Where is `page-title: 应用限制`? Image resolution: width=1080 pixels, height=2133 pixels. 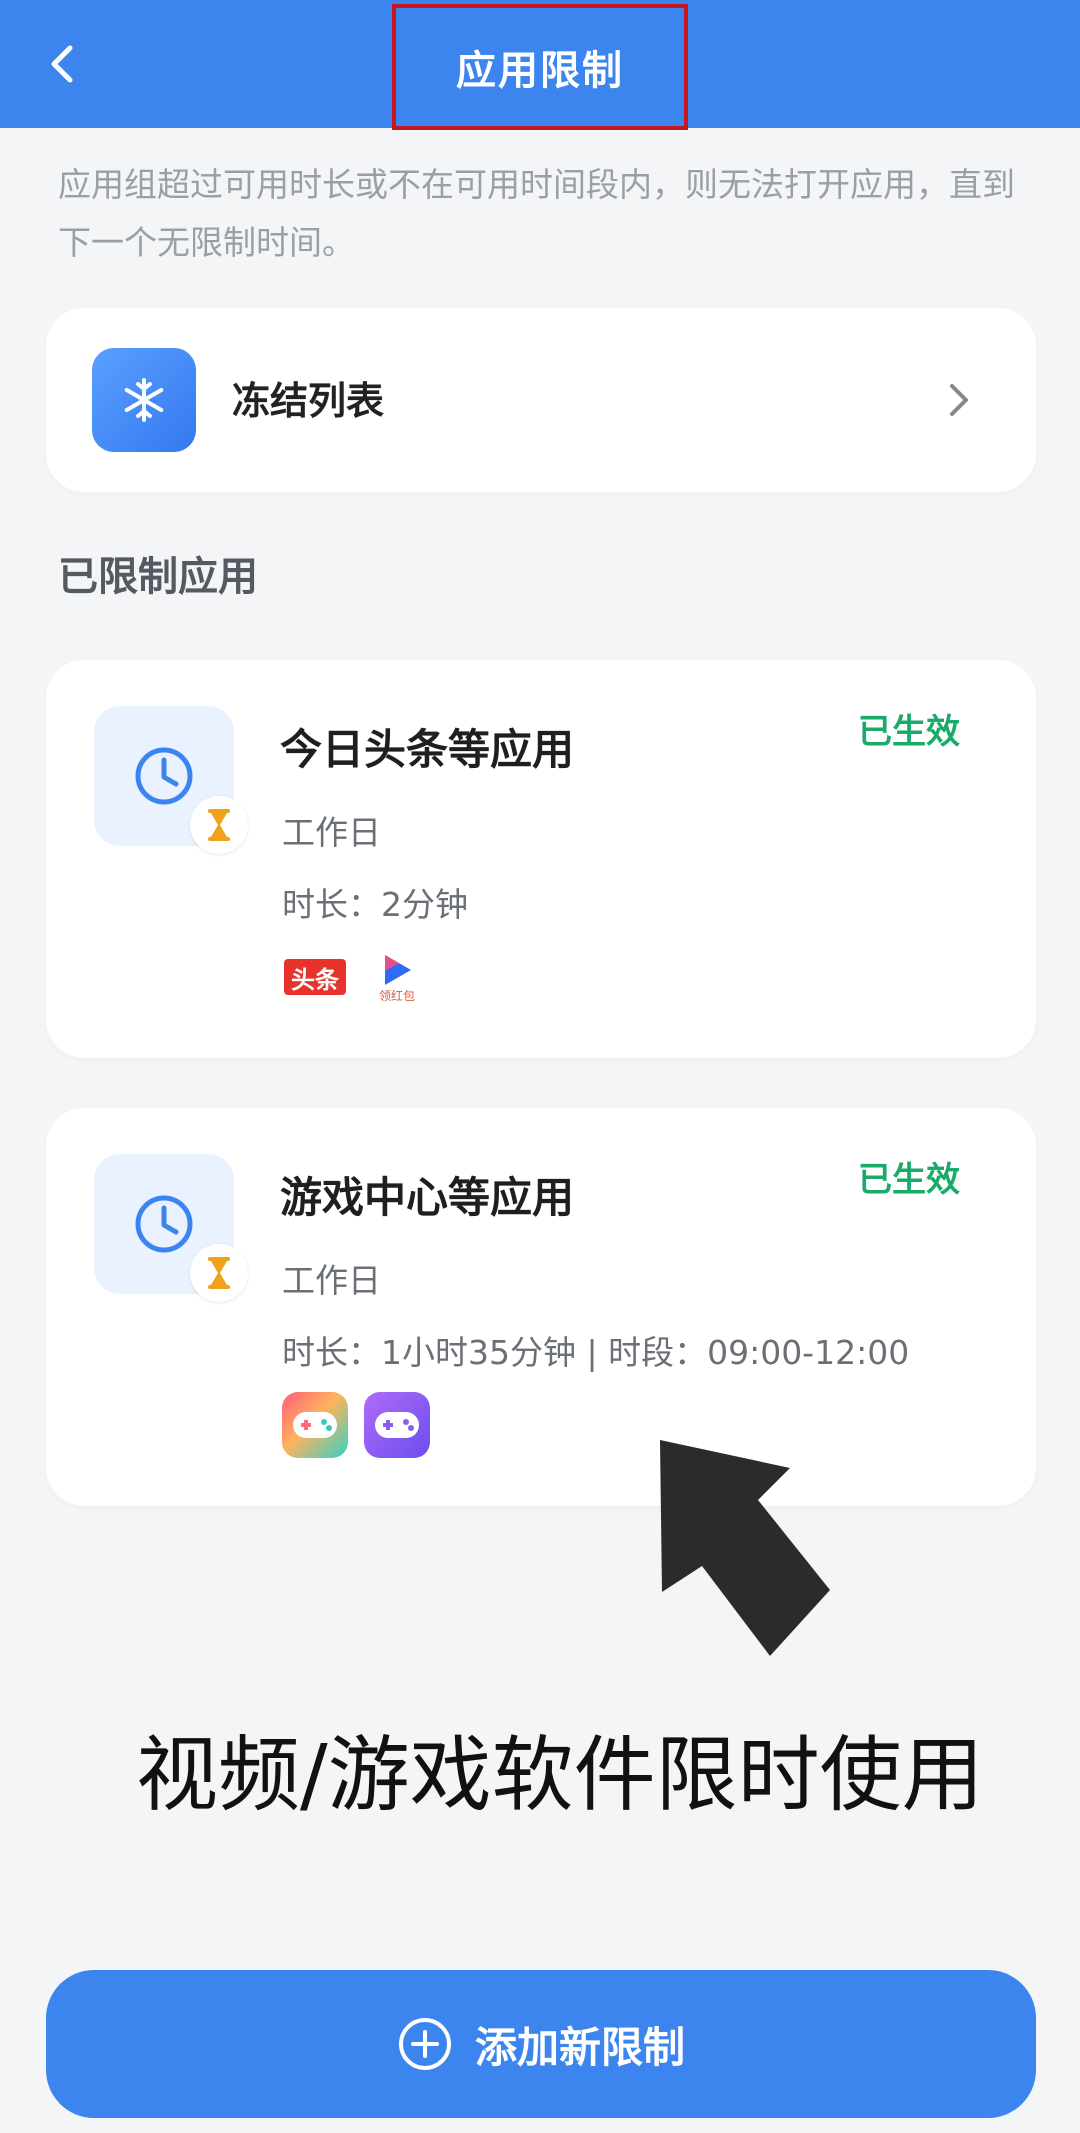 page-title: 应用限制 is located at coordinates (540, 71).